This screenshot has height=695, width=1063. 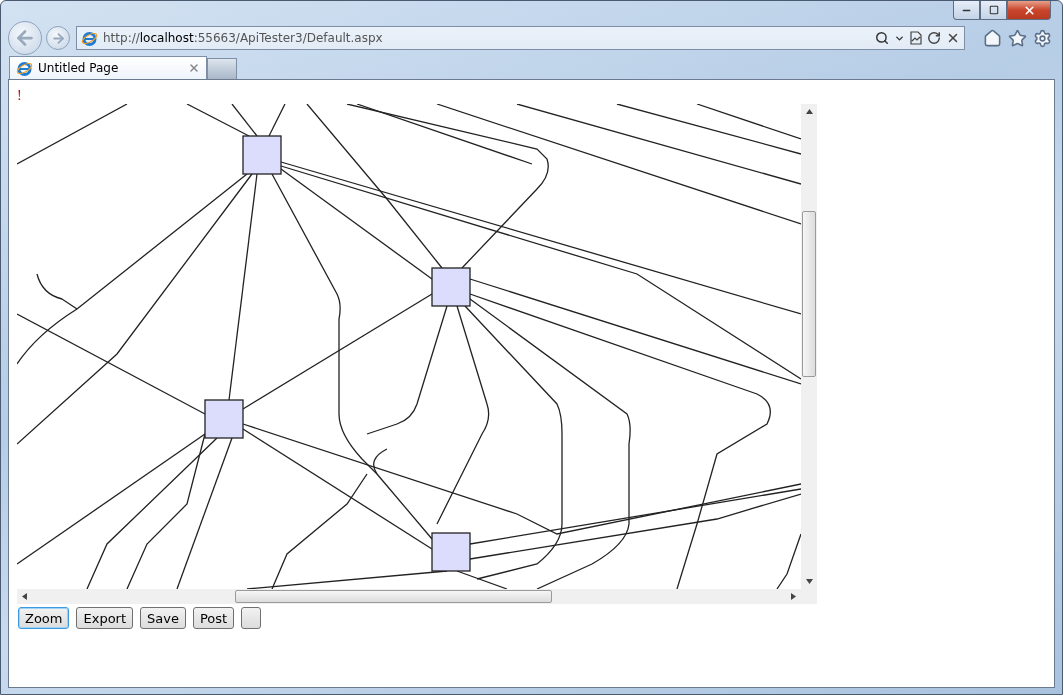 What do you see at coordinates (79, 68) in the screenshot?
I see `tab-title: Untitled Page` at bounding box center [79, 68].